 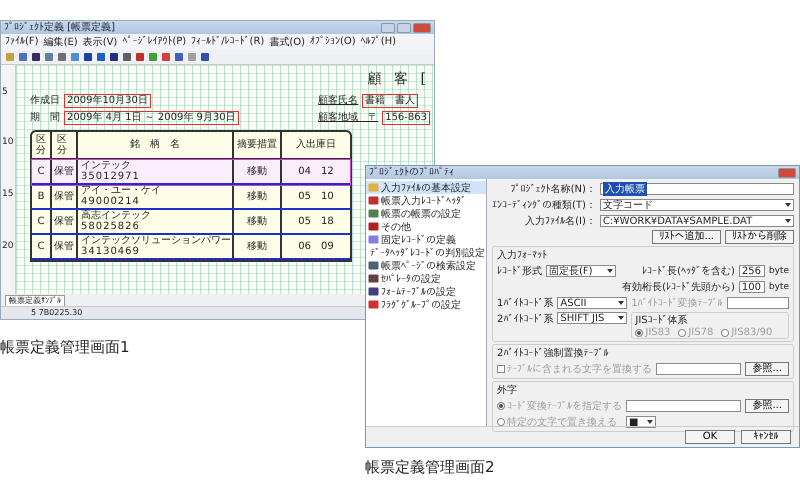 What do you see at coordinates (106, 166) in the screenshot?
I see `table-cell: インテック` at bounding box center [106, 166].